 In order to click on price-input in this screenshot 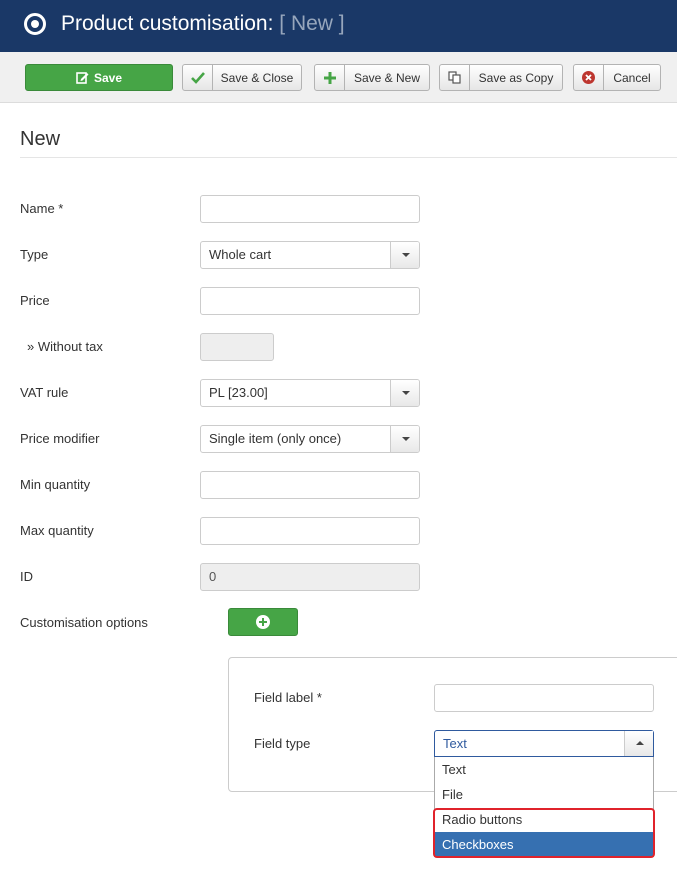, I will do `click(310, 301)`.